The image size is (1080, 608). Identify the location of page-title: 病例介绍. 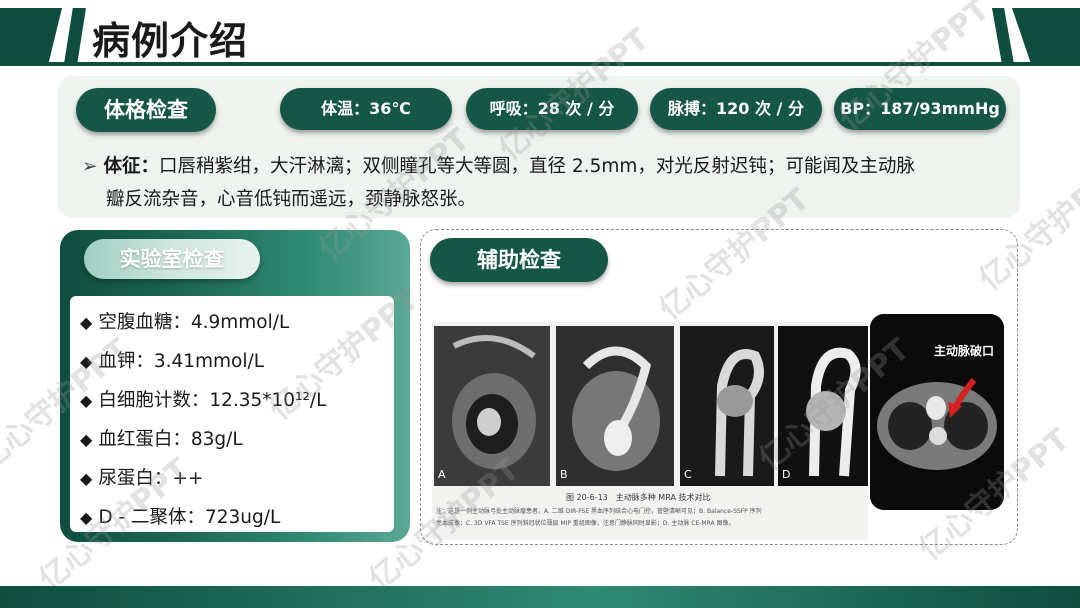
(170, 41).